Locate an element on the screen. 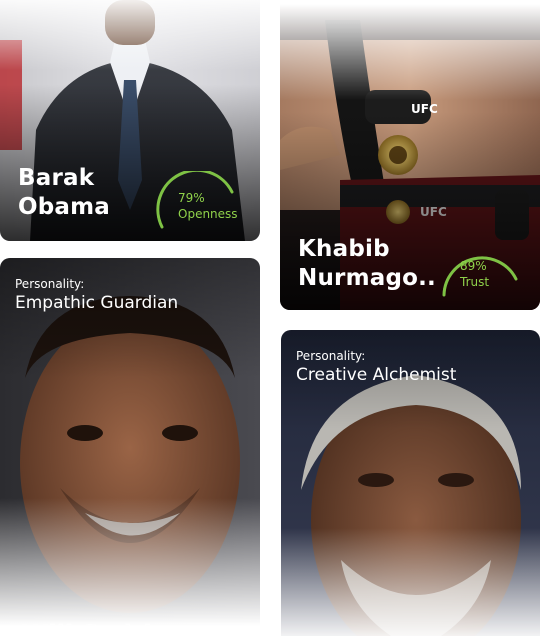  personality-value: Empathic Guardian is located at coordinates (97, 303).